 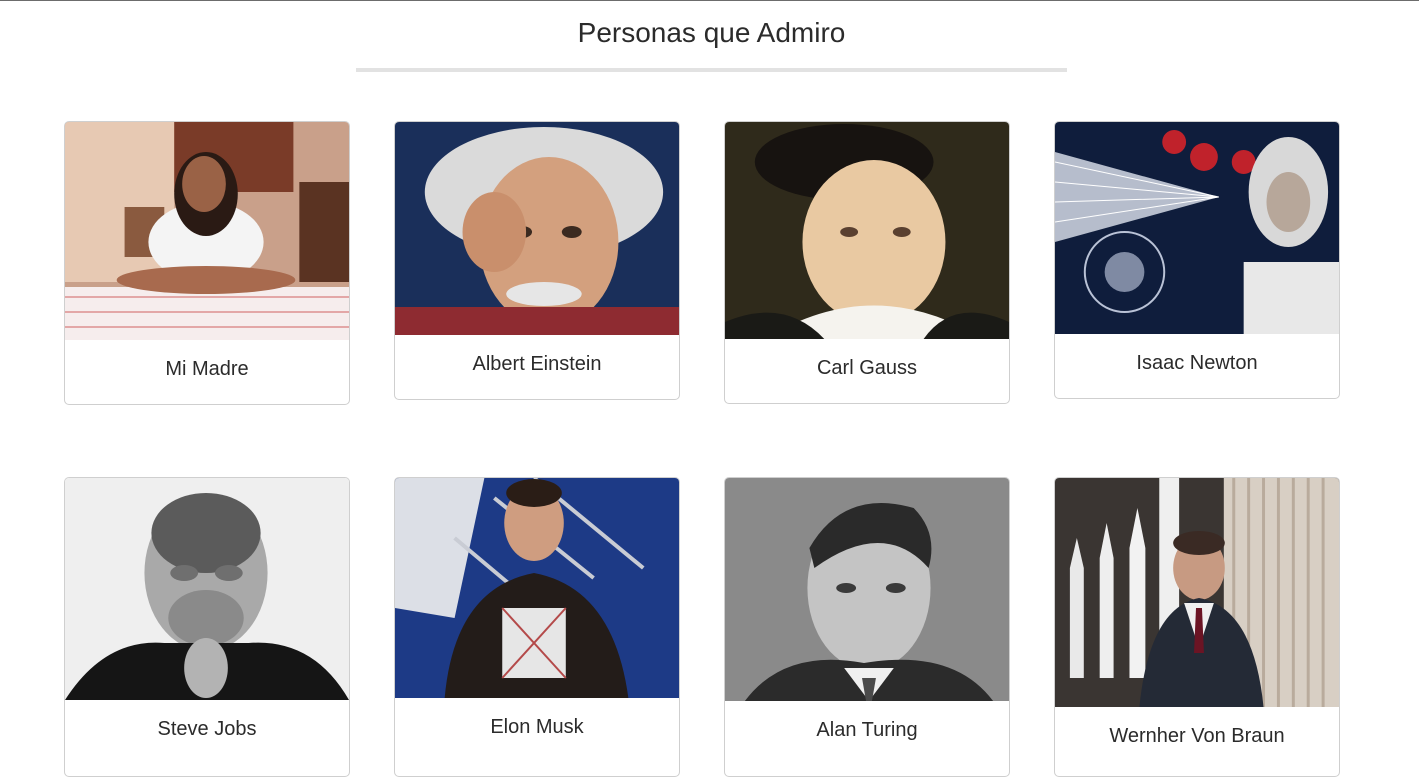 I want to click on person-card-steve-jobs: Steve Jobs, so click(x=207, y=627).